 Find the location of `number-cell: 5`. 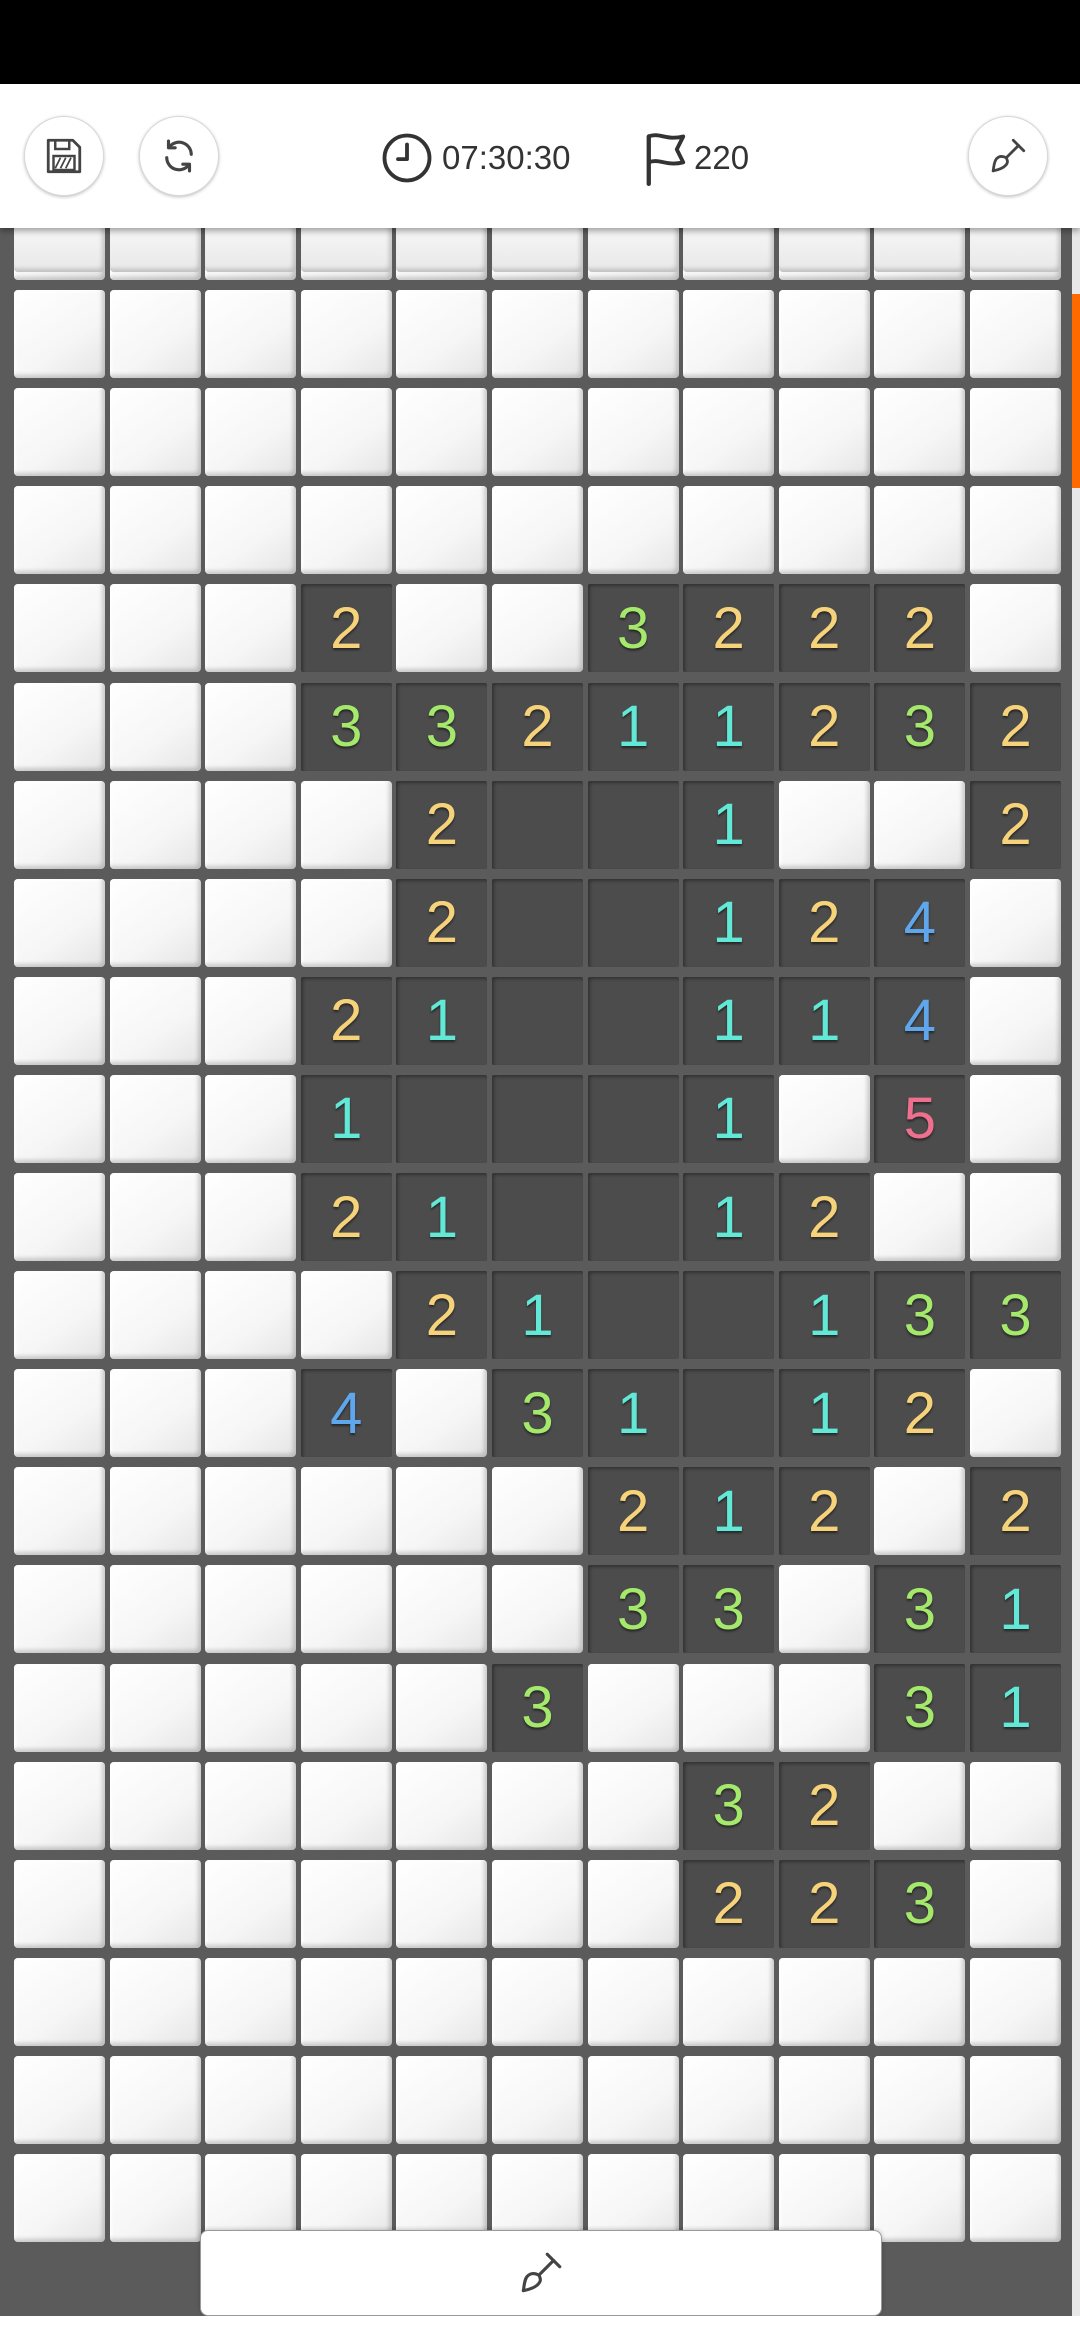

number-cell: 5 is located at coordinates (920, 1118).